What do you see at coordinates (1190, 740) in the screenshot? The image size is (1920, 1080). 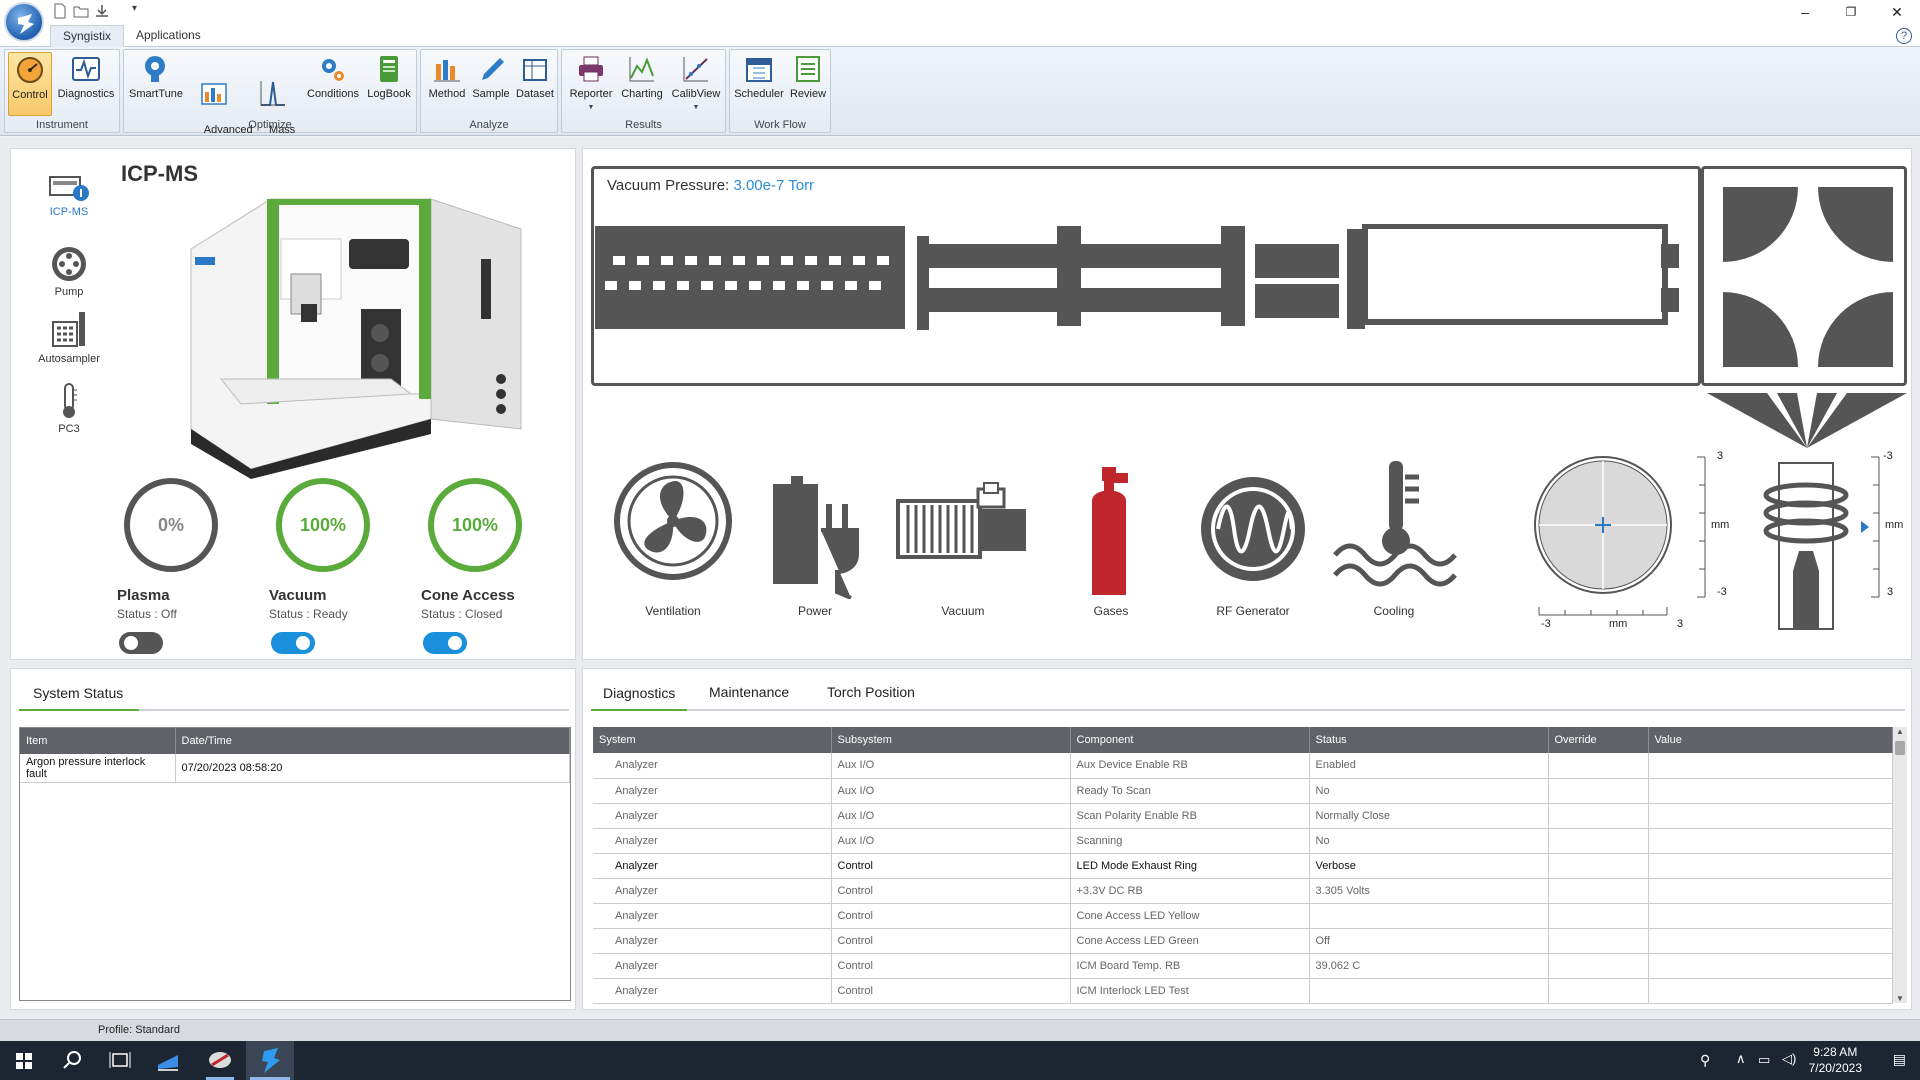 I see `col-component: Component` at bounding box center [1190, 740].